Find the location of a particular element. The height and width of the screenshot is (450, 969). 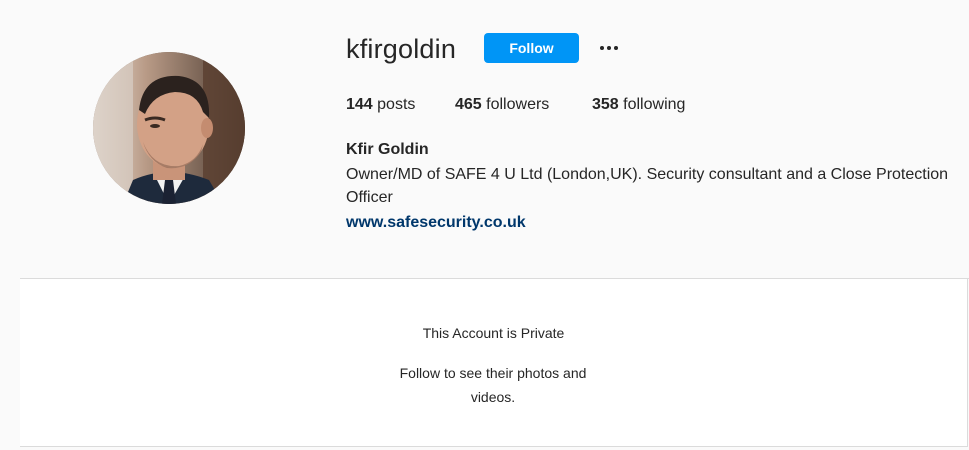

followers-label: followers is located at coordinates (518, 104).